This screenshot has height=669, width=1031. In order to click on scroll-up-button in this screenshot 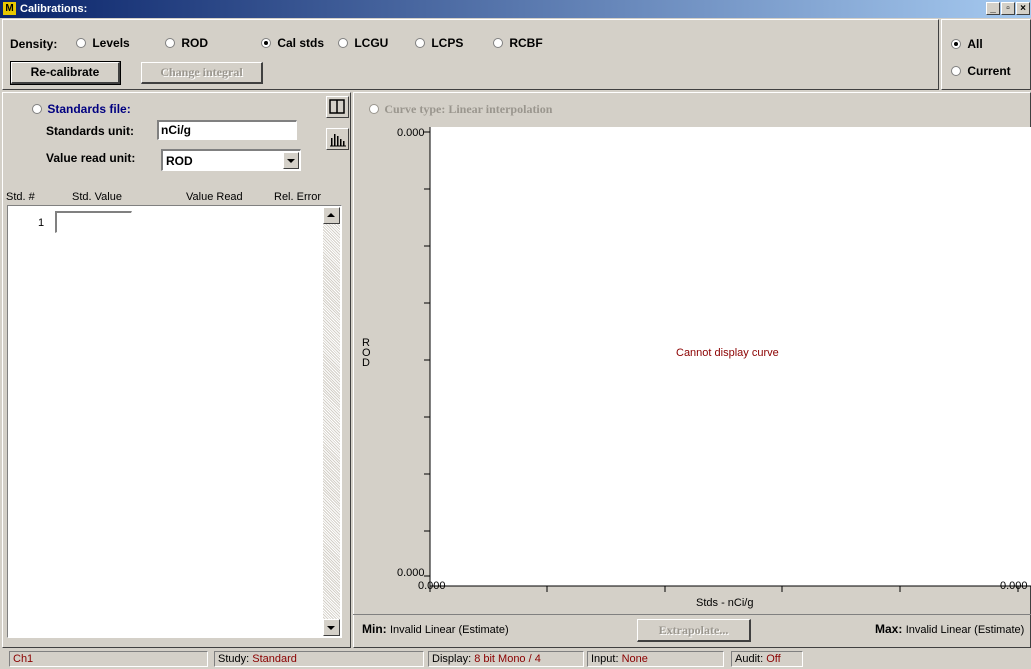, I will do `click(331, 215)`.